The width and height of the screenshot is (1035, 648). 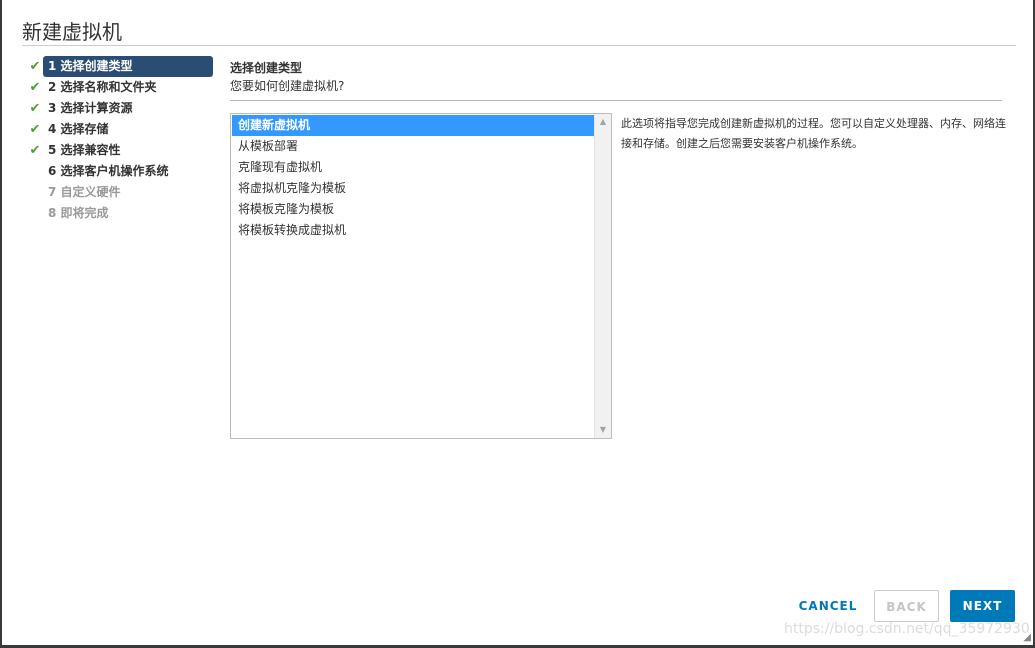 What do you see at coordinates (616, 100) in the screenshot?
I see `content-divider` at bounding box center [616, 100].